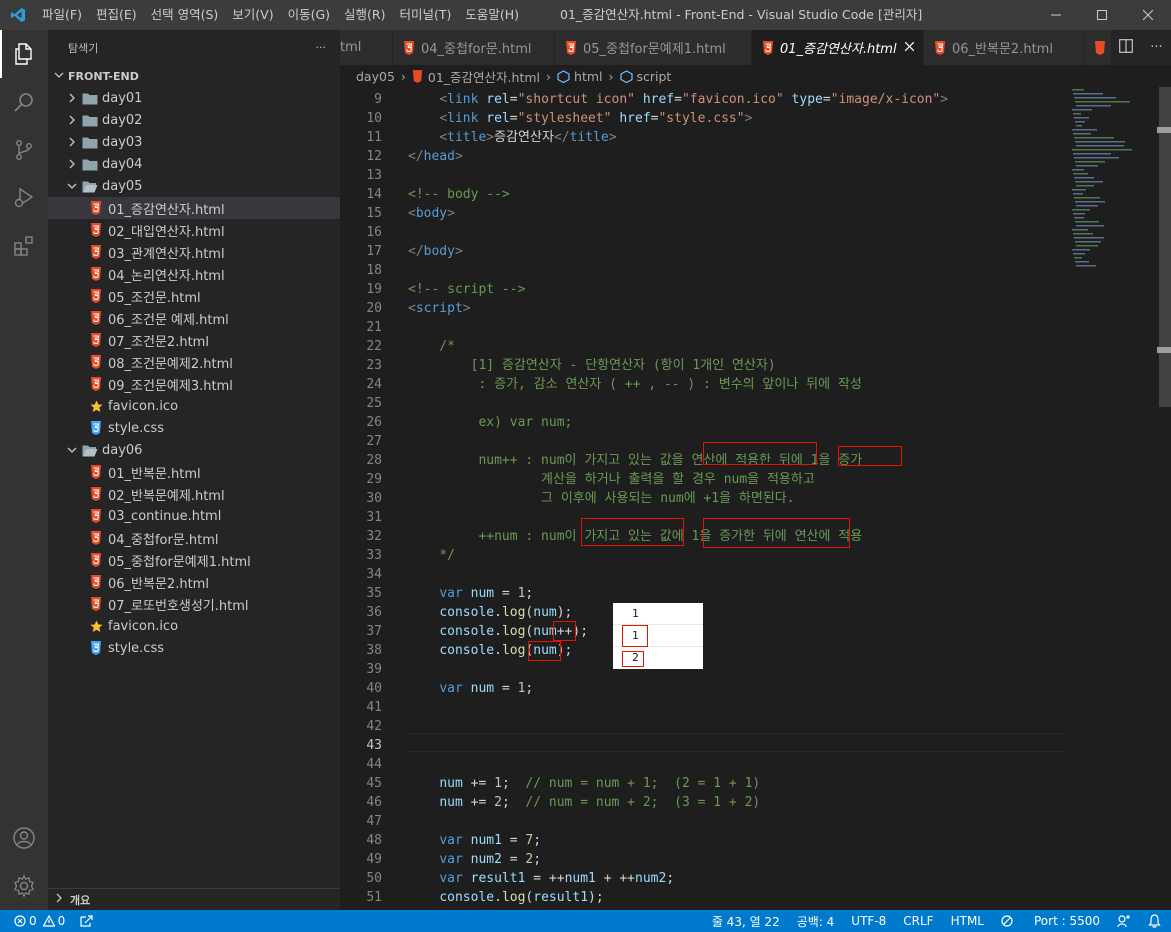 This screenshot has width=1171, height=932. Describe the element at coordinates (702, 289) in the screenshot. I see `code-line: 19 <!-- script -->` at that location.